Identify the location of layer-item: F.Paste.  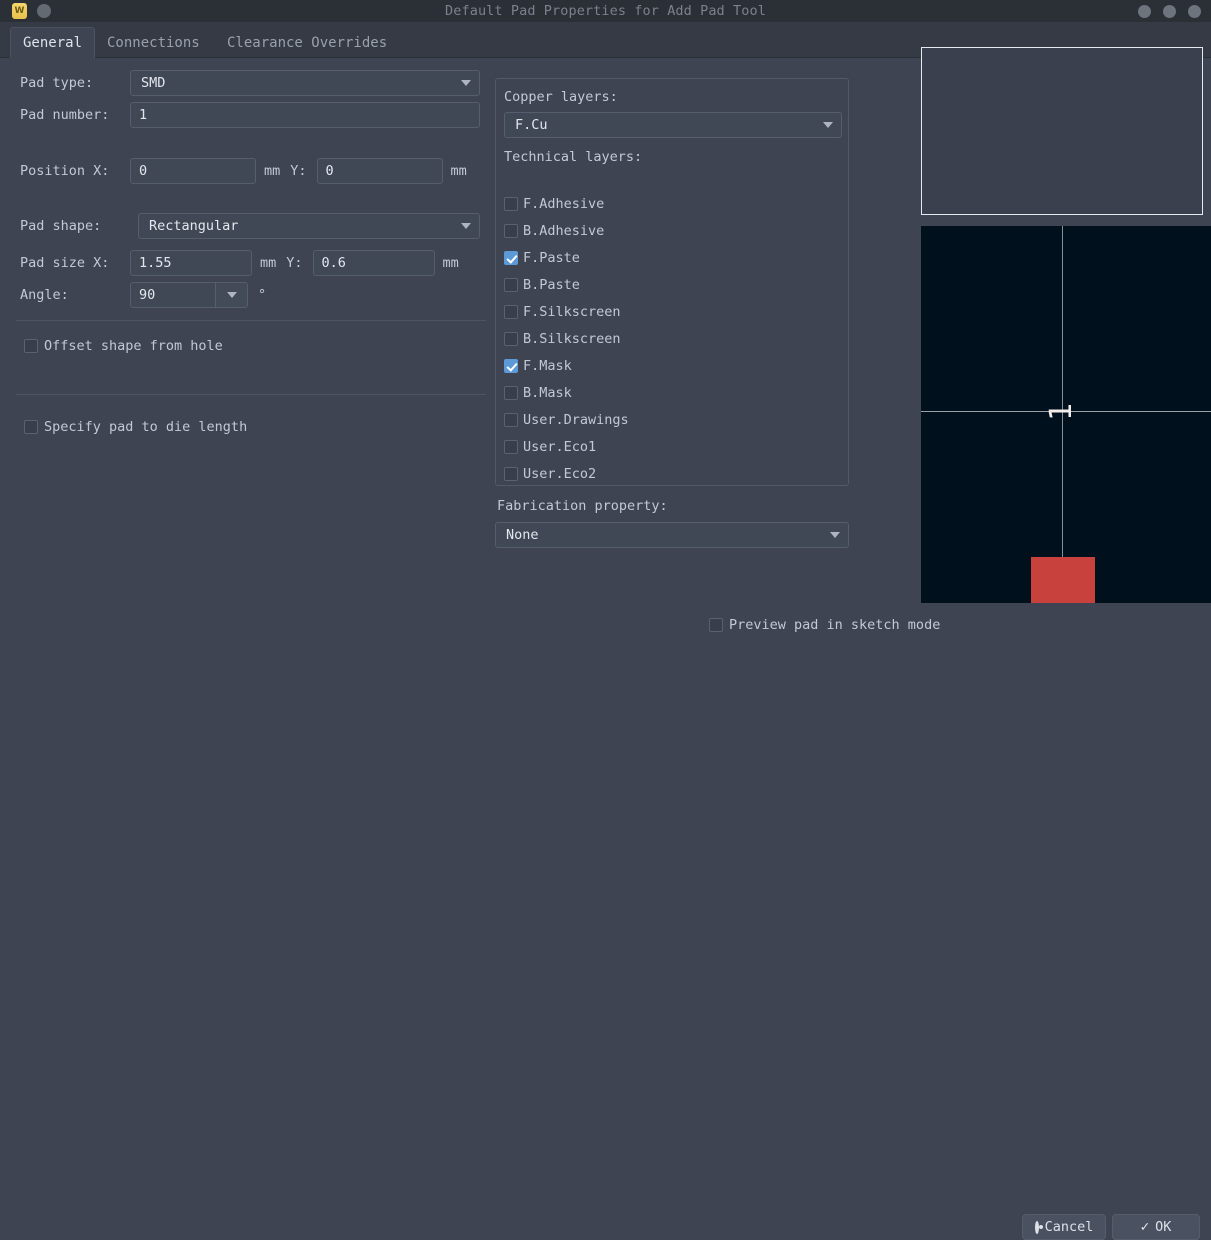
(566, 257).